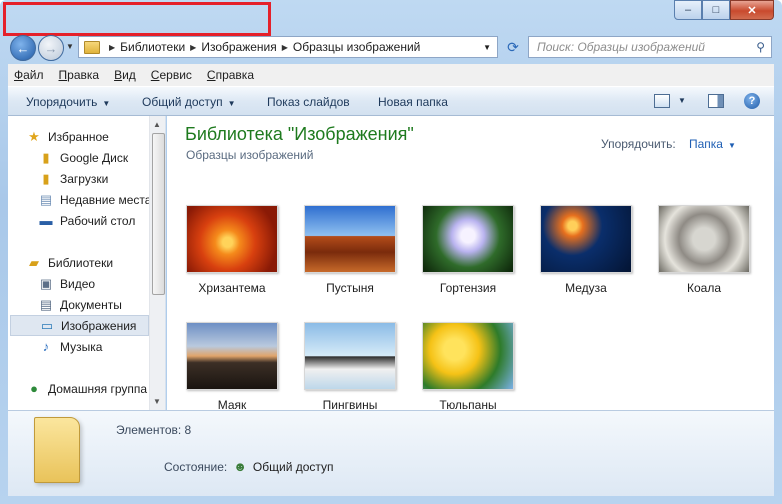 The image size is (782, 504). What do you see at coordinates (716, 101) in the screenshot?
I see `preview-pane-icon` at bounding box center [716, 101].